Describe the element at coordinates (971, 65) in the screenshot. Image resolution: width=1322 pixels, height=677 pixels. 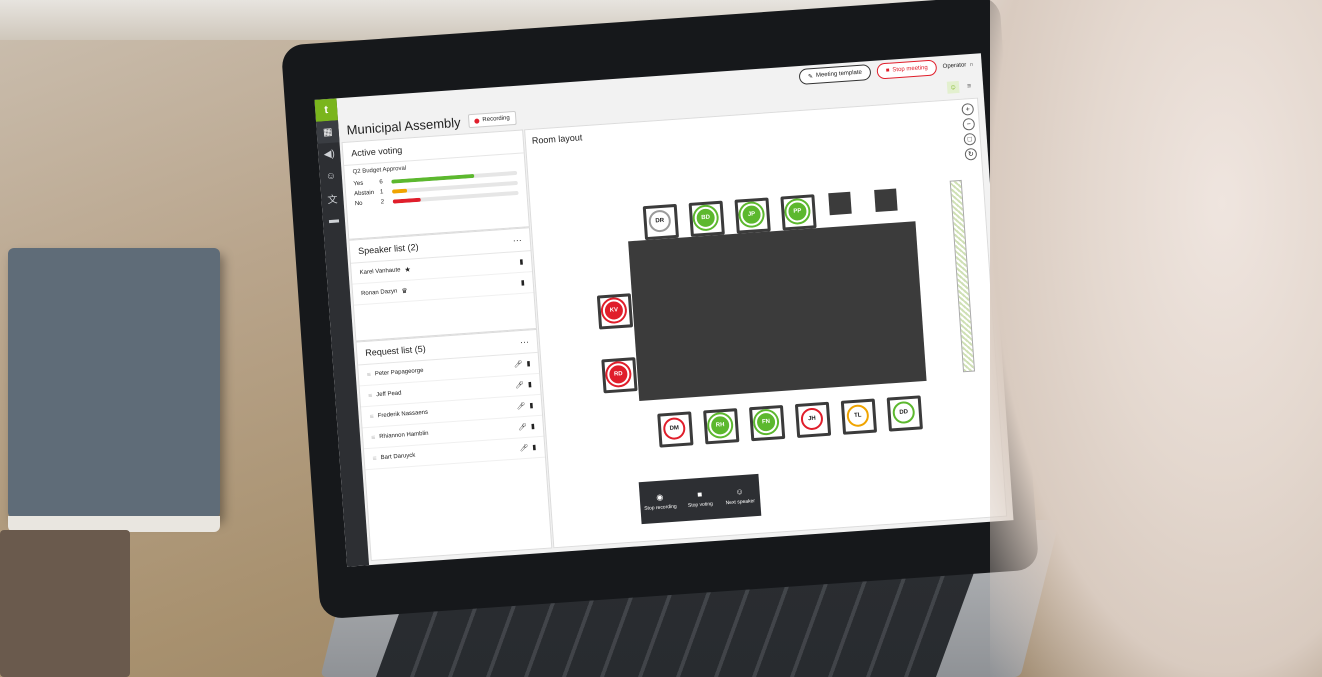
I see `headset-icon: ∩` at that location.